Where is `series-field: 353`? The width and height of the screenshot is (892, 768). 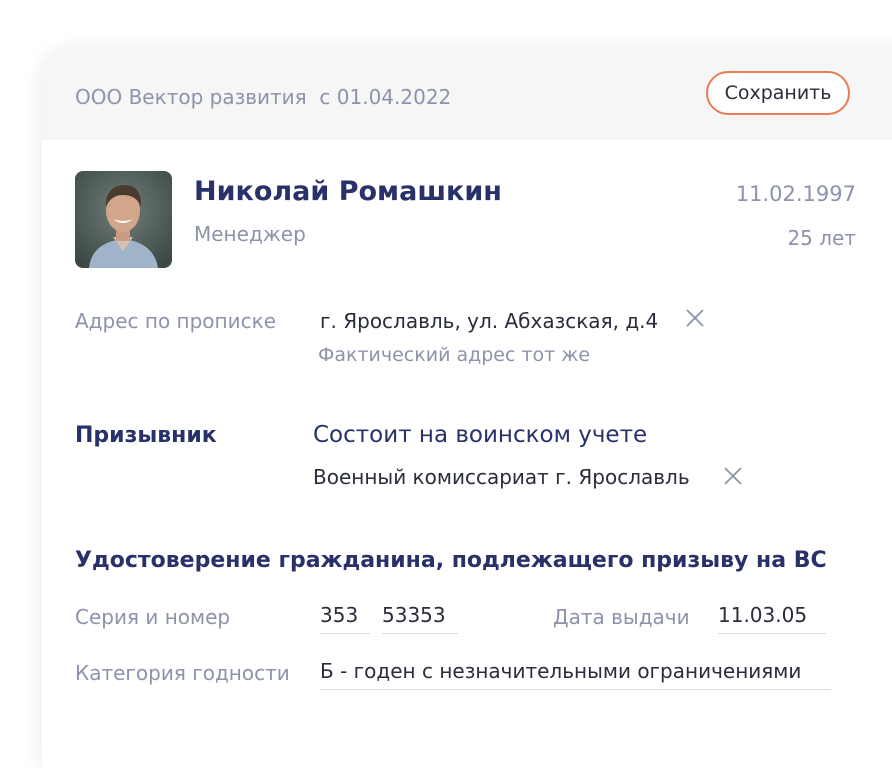
series-field: 353 is located at coordinates (345, 618).